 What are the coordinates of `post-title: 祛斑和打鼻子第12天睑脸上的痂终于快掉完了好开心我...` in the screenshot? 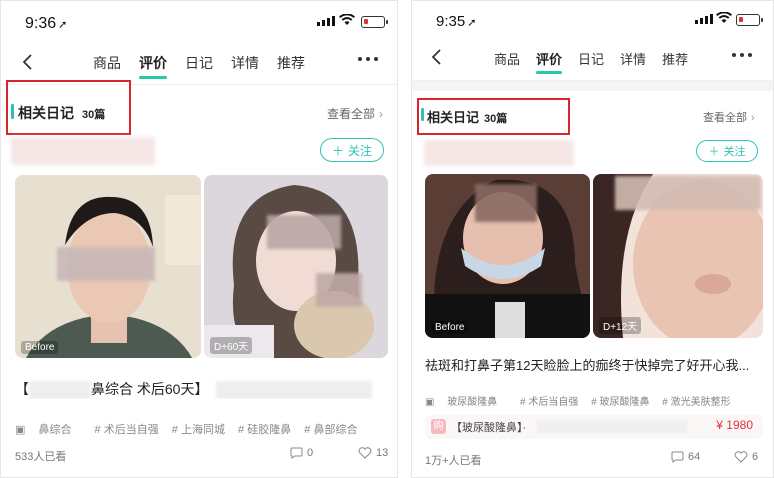 It's located at (595, 364).